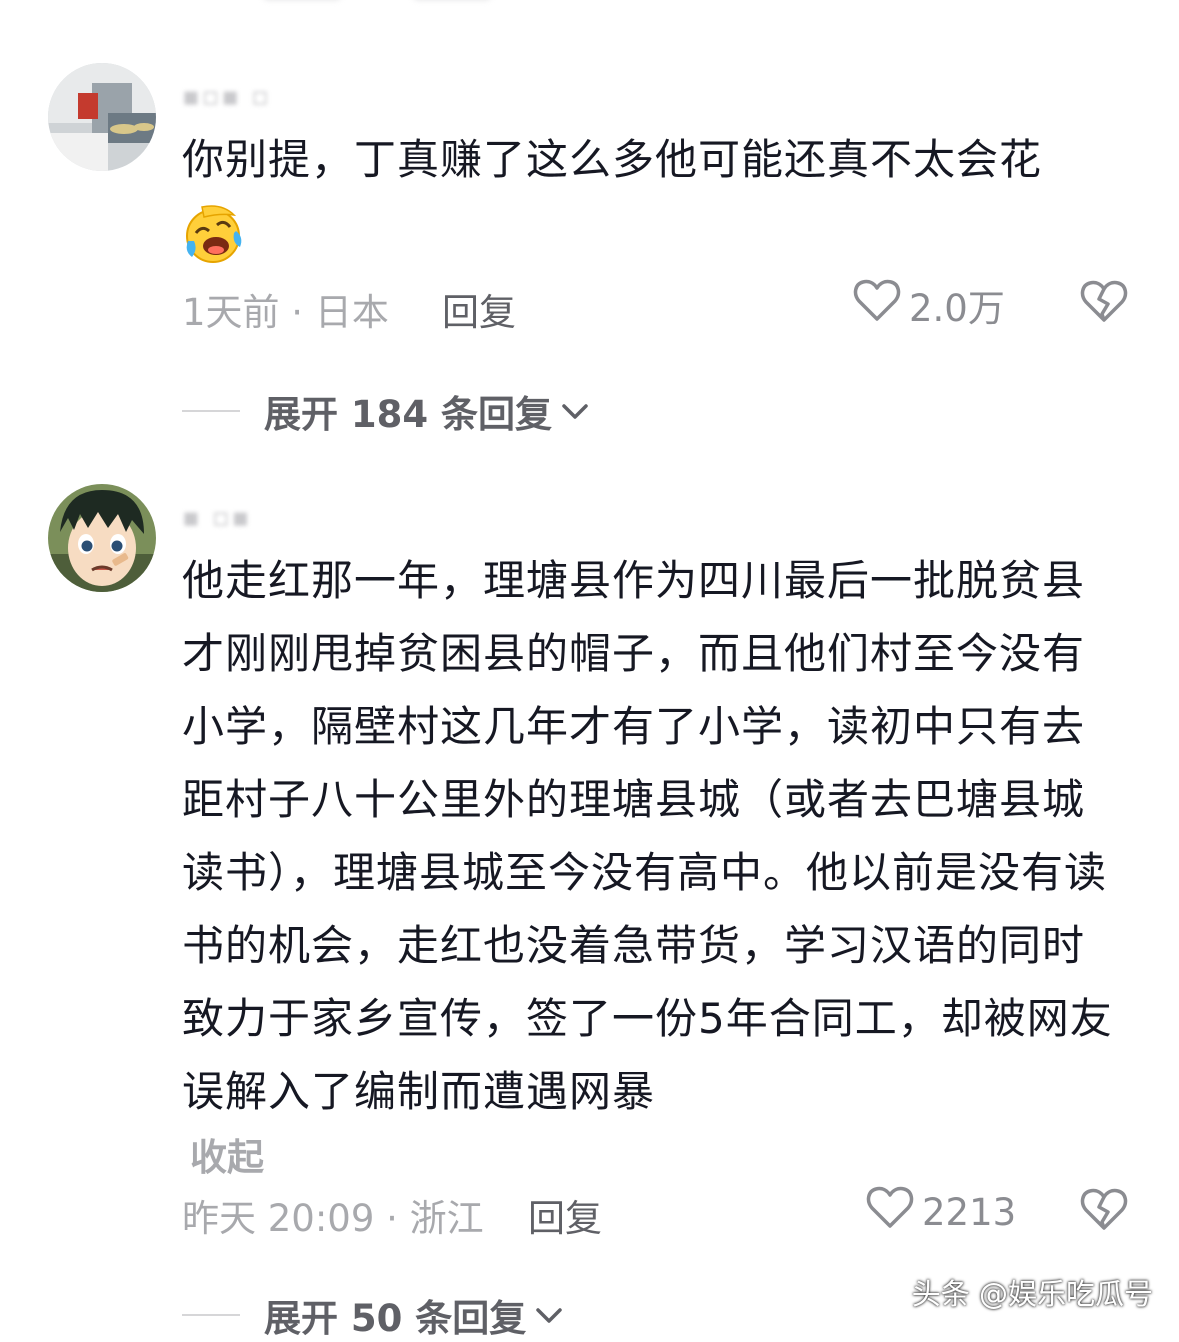  What do you see at coordinates (227, 1154) in the screenshot?
I see `collapse-button: 收起` at bounding box center [227, 1154].